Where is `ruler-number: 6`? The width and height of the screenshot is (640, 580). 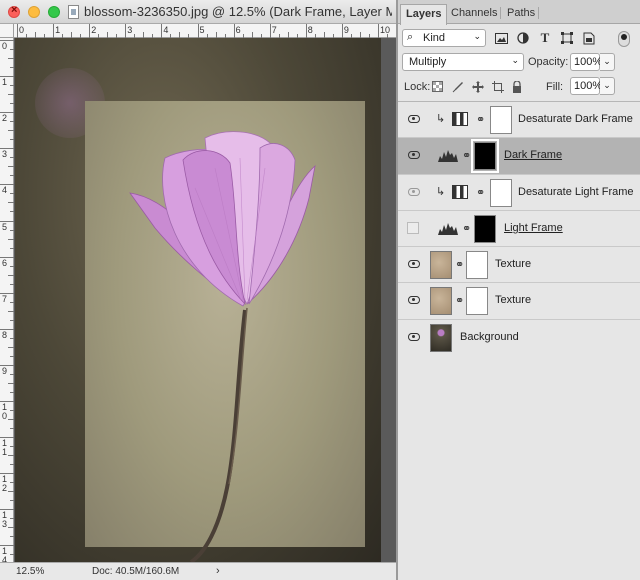
ruler-number: 6 is located at coordinates (5, 262).